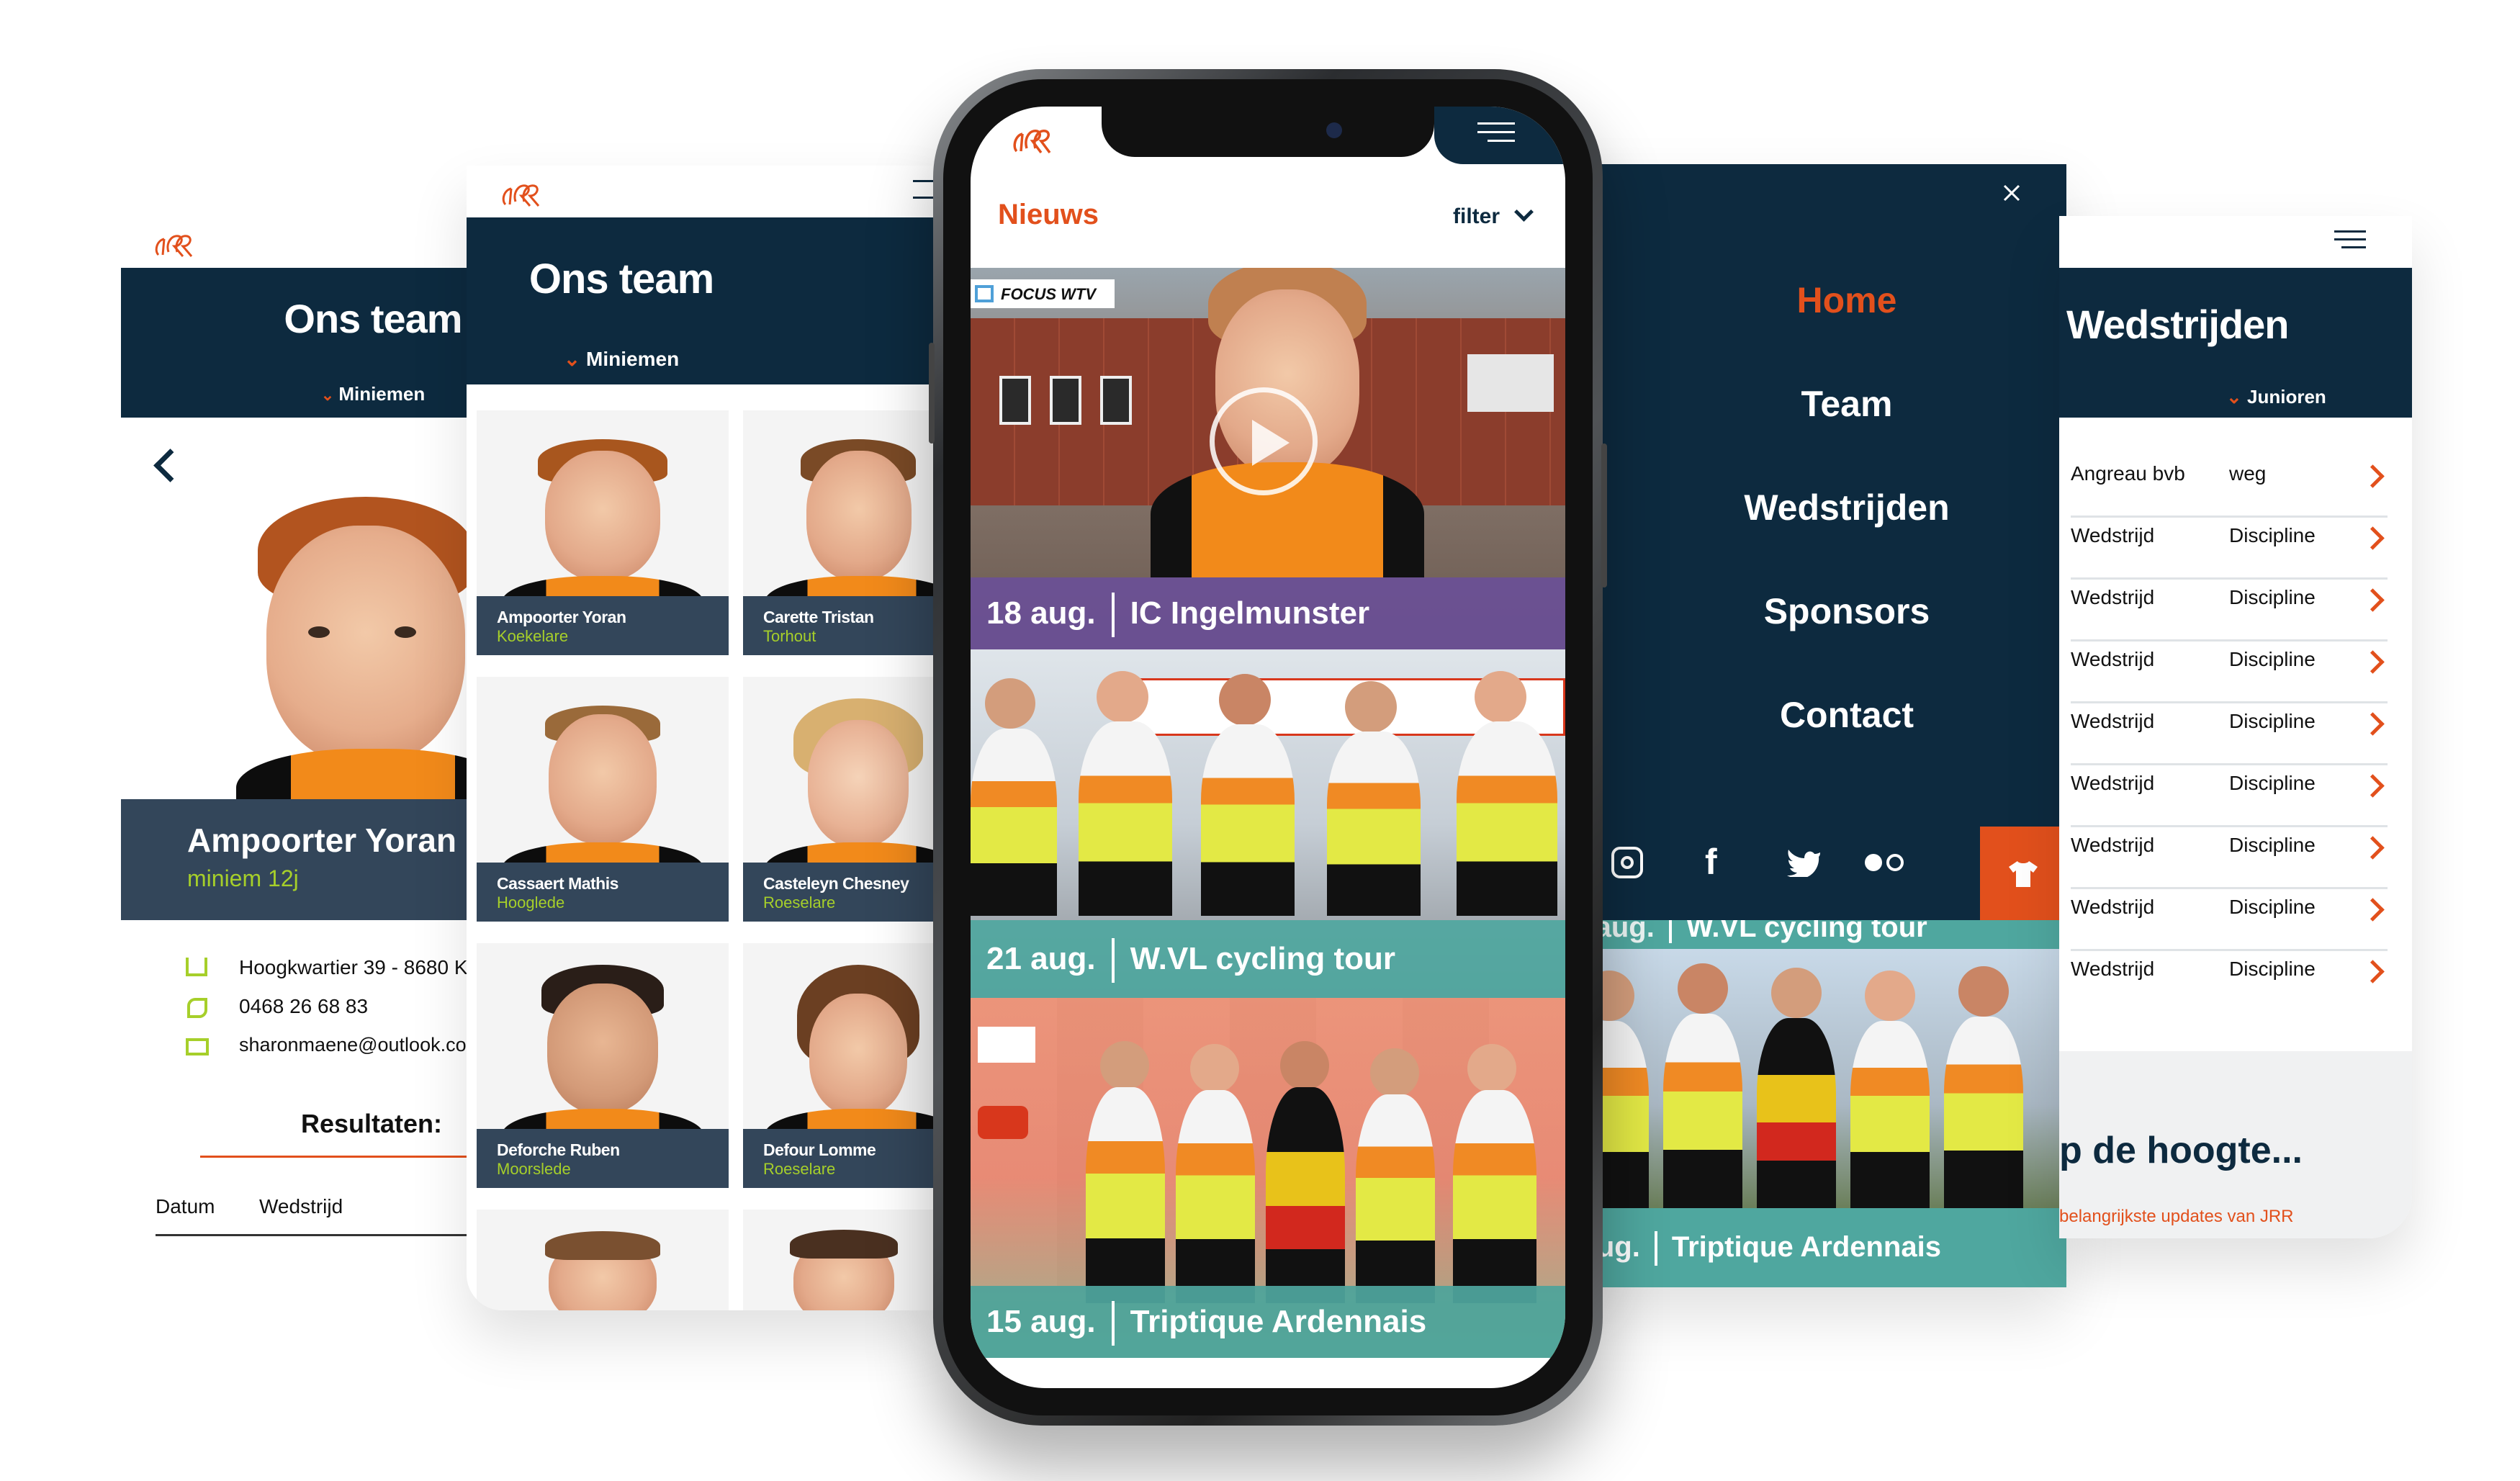 This screenshot has width=2520, height=1481. Describe the element at coordinates (2229, 486) in the screenshot. I see `race-row: Angreau bvb weg` at that location.